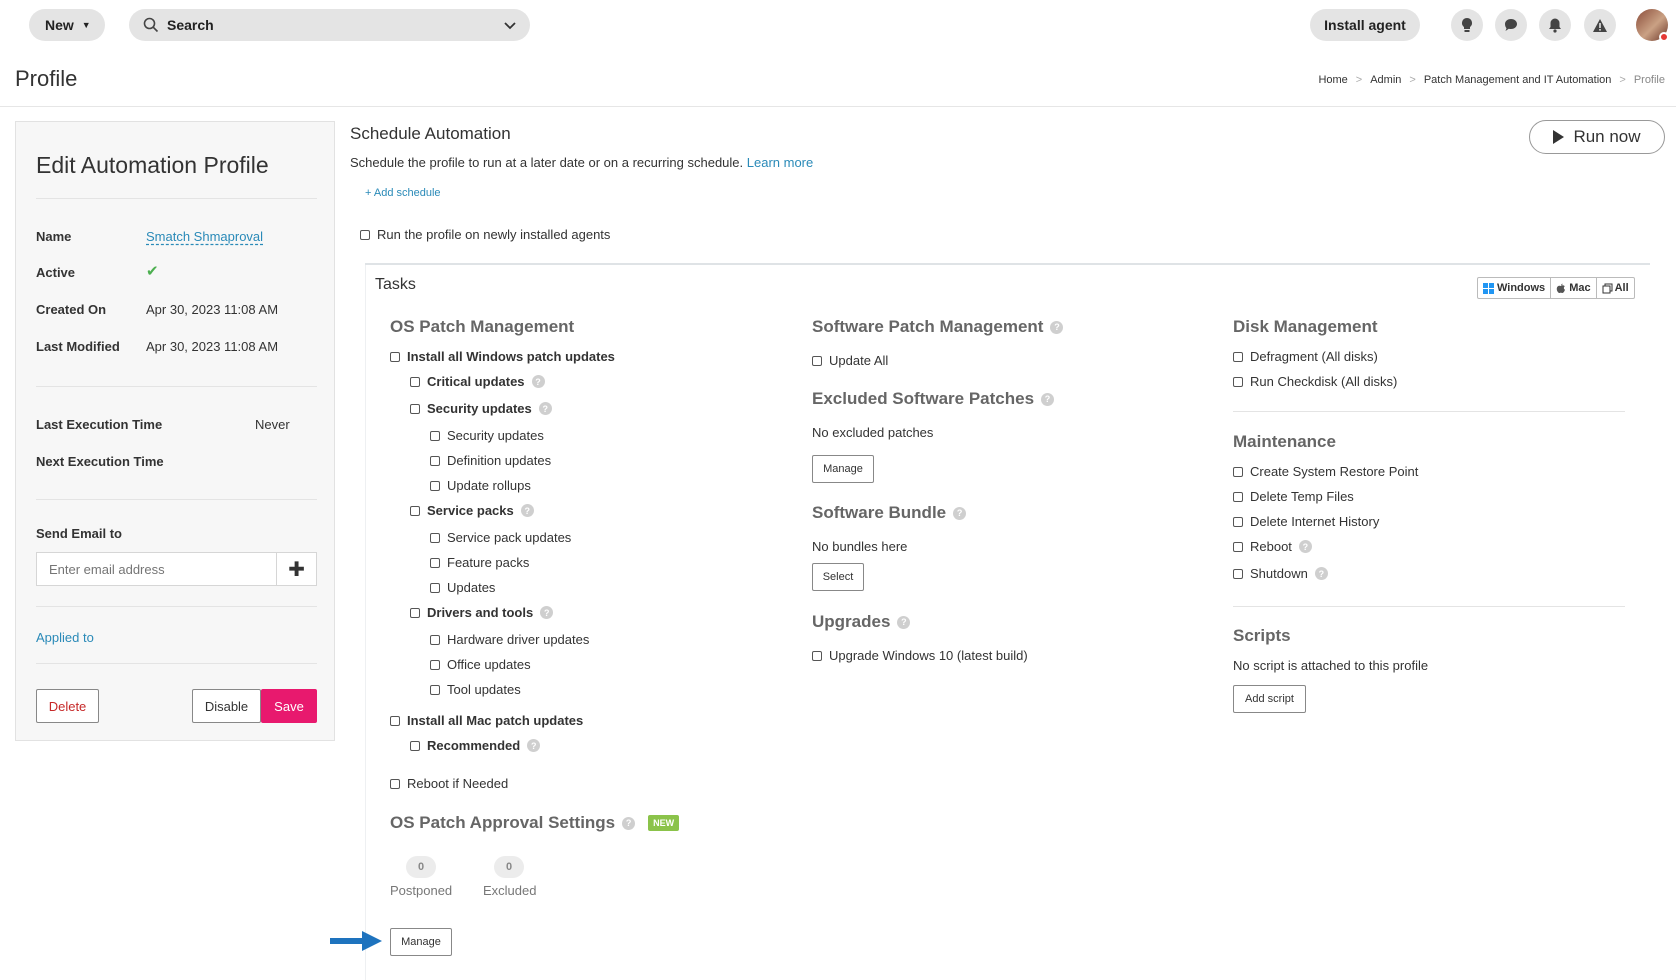 The height and width of the screenshot is (980, 1676). Describe the element at coordinates (1615, 288) in the screenshot. I see `filter-all: All` at that location.